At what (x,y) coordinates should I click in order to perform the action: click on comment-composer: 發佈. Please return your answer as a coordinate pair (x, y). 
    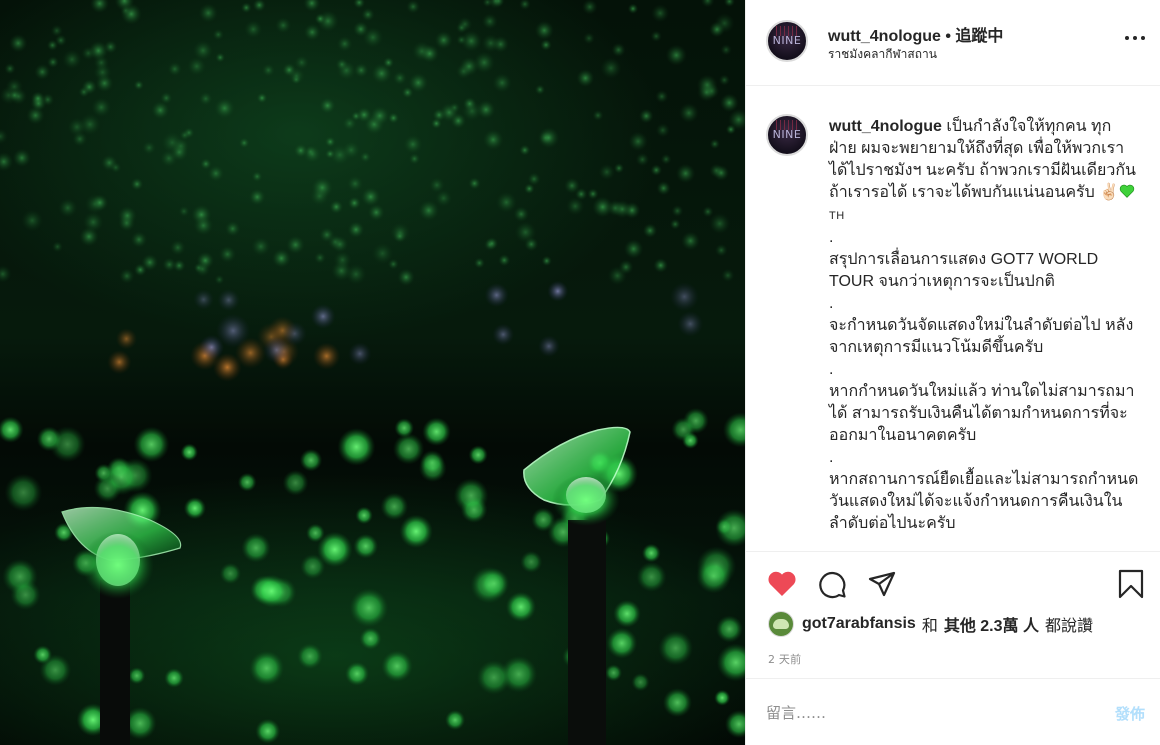
    Looking at the image, I should click on (953, 711).